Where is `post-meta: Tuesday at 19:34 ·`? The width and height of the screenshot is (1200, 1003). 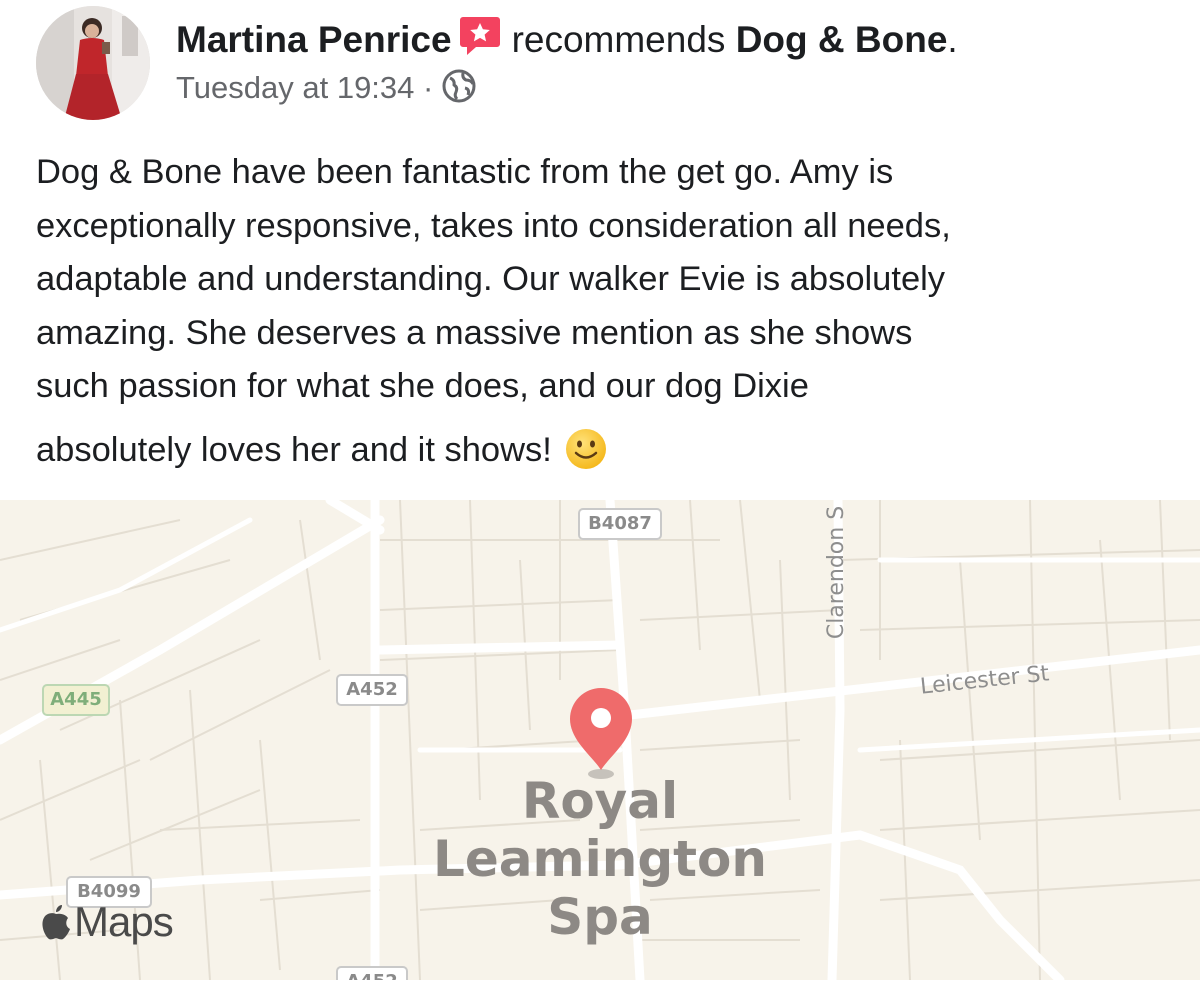 post-meta: Tuesday at 19:34 · is located at coordinates (326, 87).